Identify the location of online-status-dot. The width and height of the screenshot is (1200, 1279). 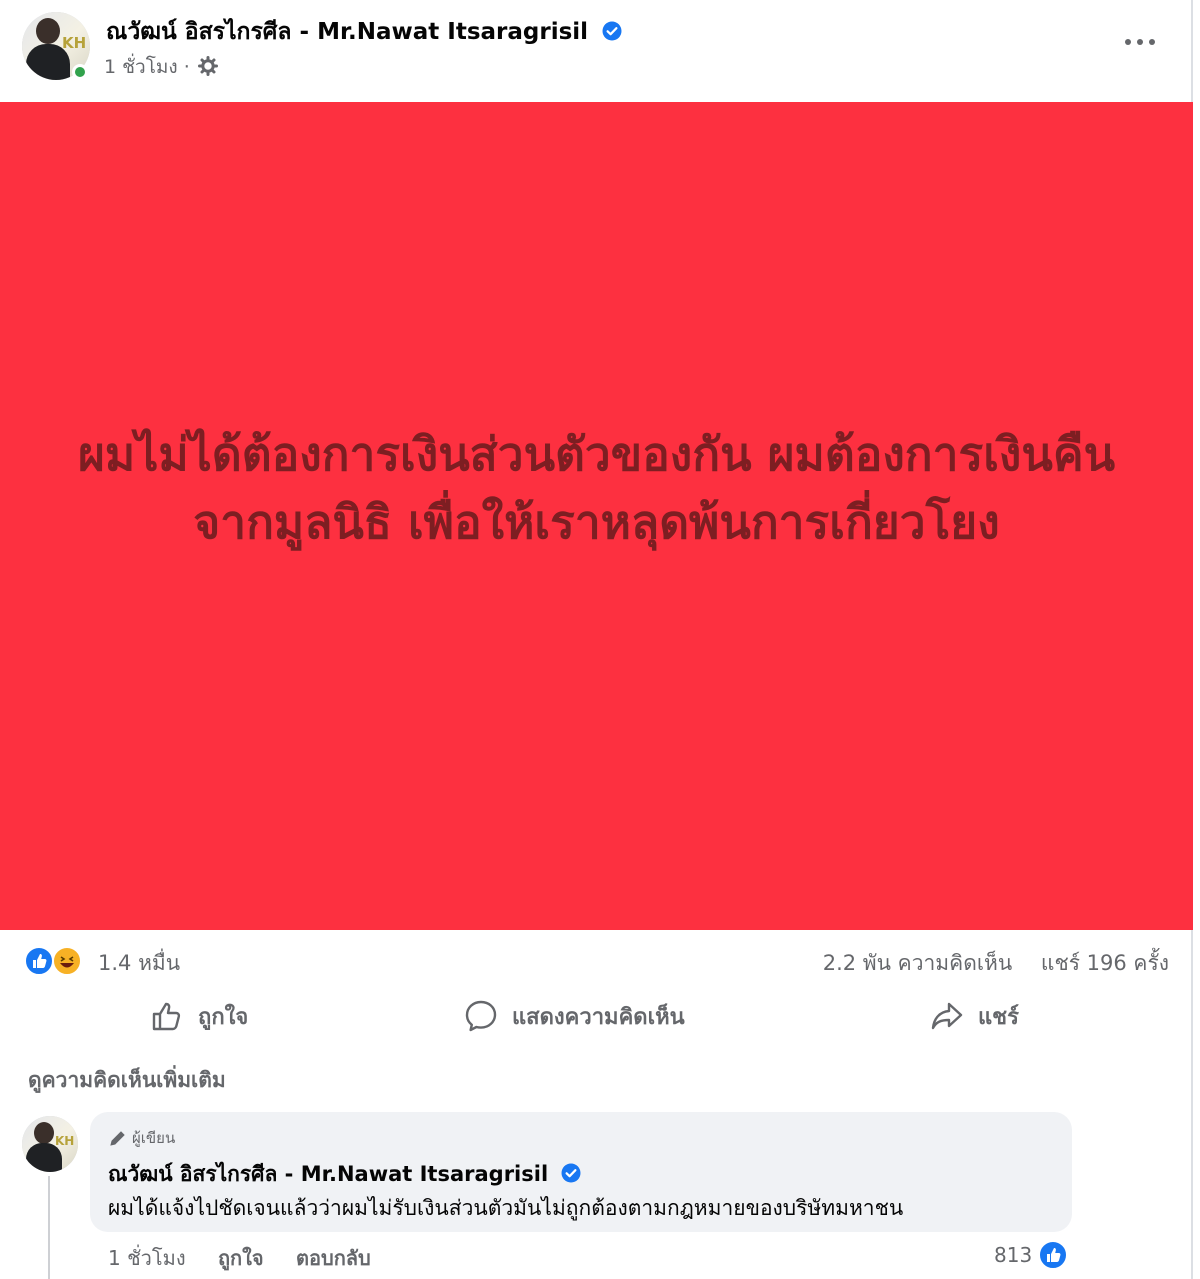
(80, 72).